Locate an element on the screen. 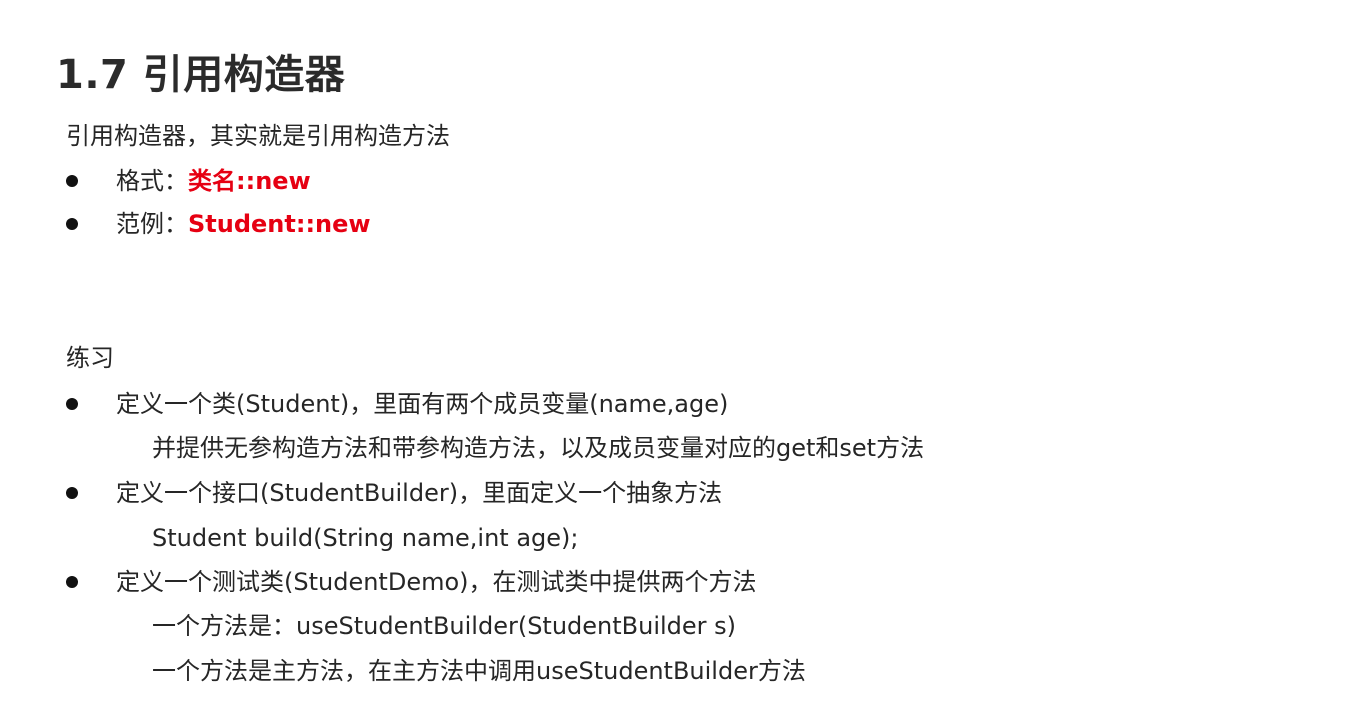 The height and width of the screenshot is (726, 1354). format-label: 格式： is located at coordinates (152, 181).